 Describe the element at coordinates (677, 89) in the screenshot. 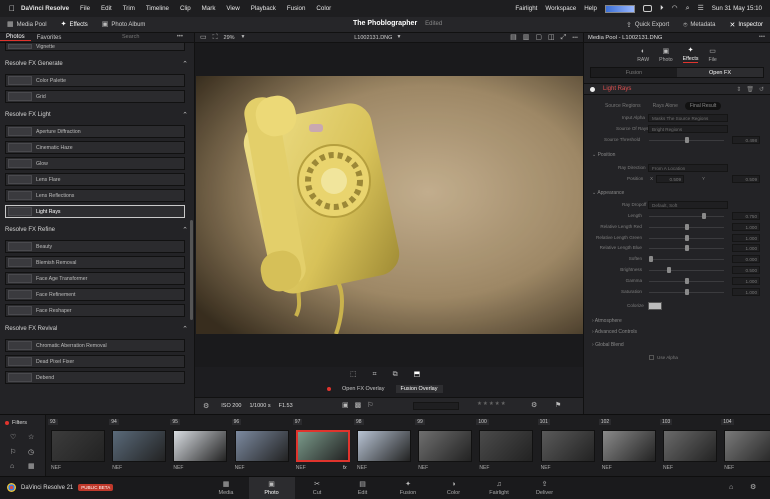

I see `effect-header: Light Rays ⇕ 🗑 ↺` at that location.